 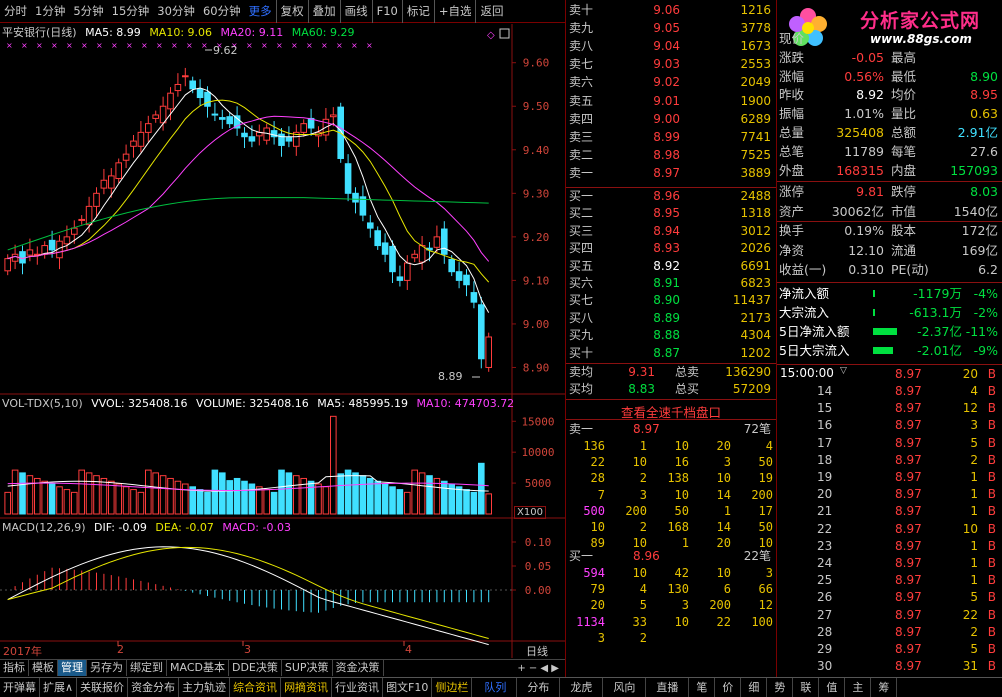 What do you see at coordinates (54, 45) in the screenshot?
I see `ex-right-marker: ×` at bounding box center [54, 45].